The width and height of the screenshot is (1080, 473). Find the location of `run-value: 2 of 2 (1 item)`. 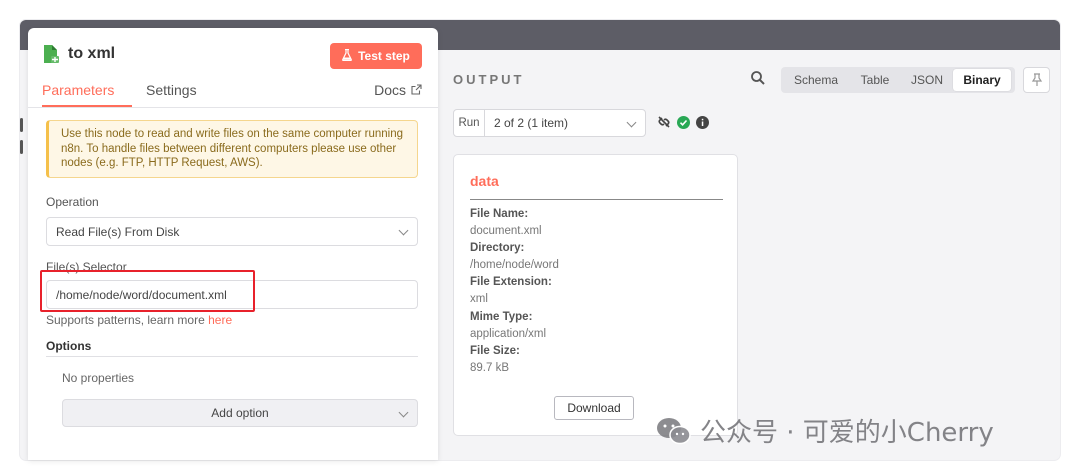

run-value: 2 of 2 (1 item) is located at coordinates (531, 123).